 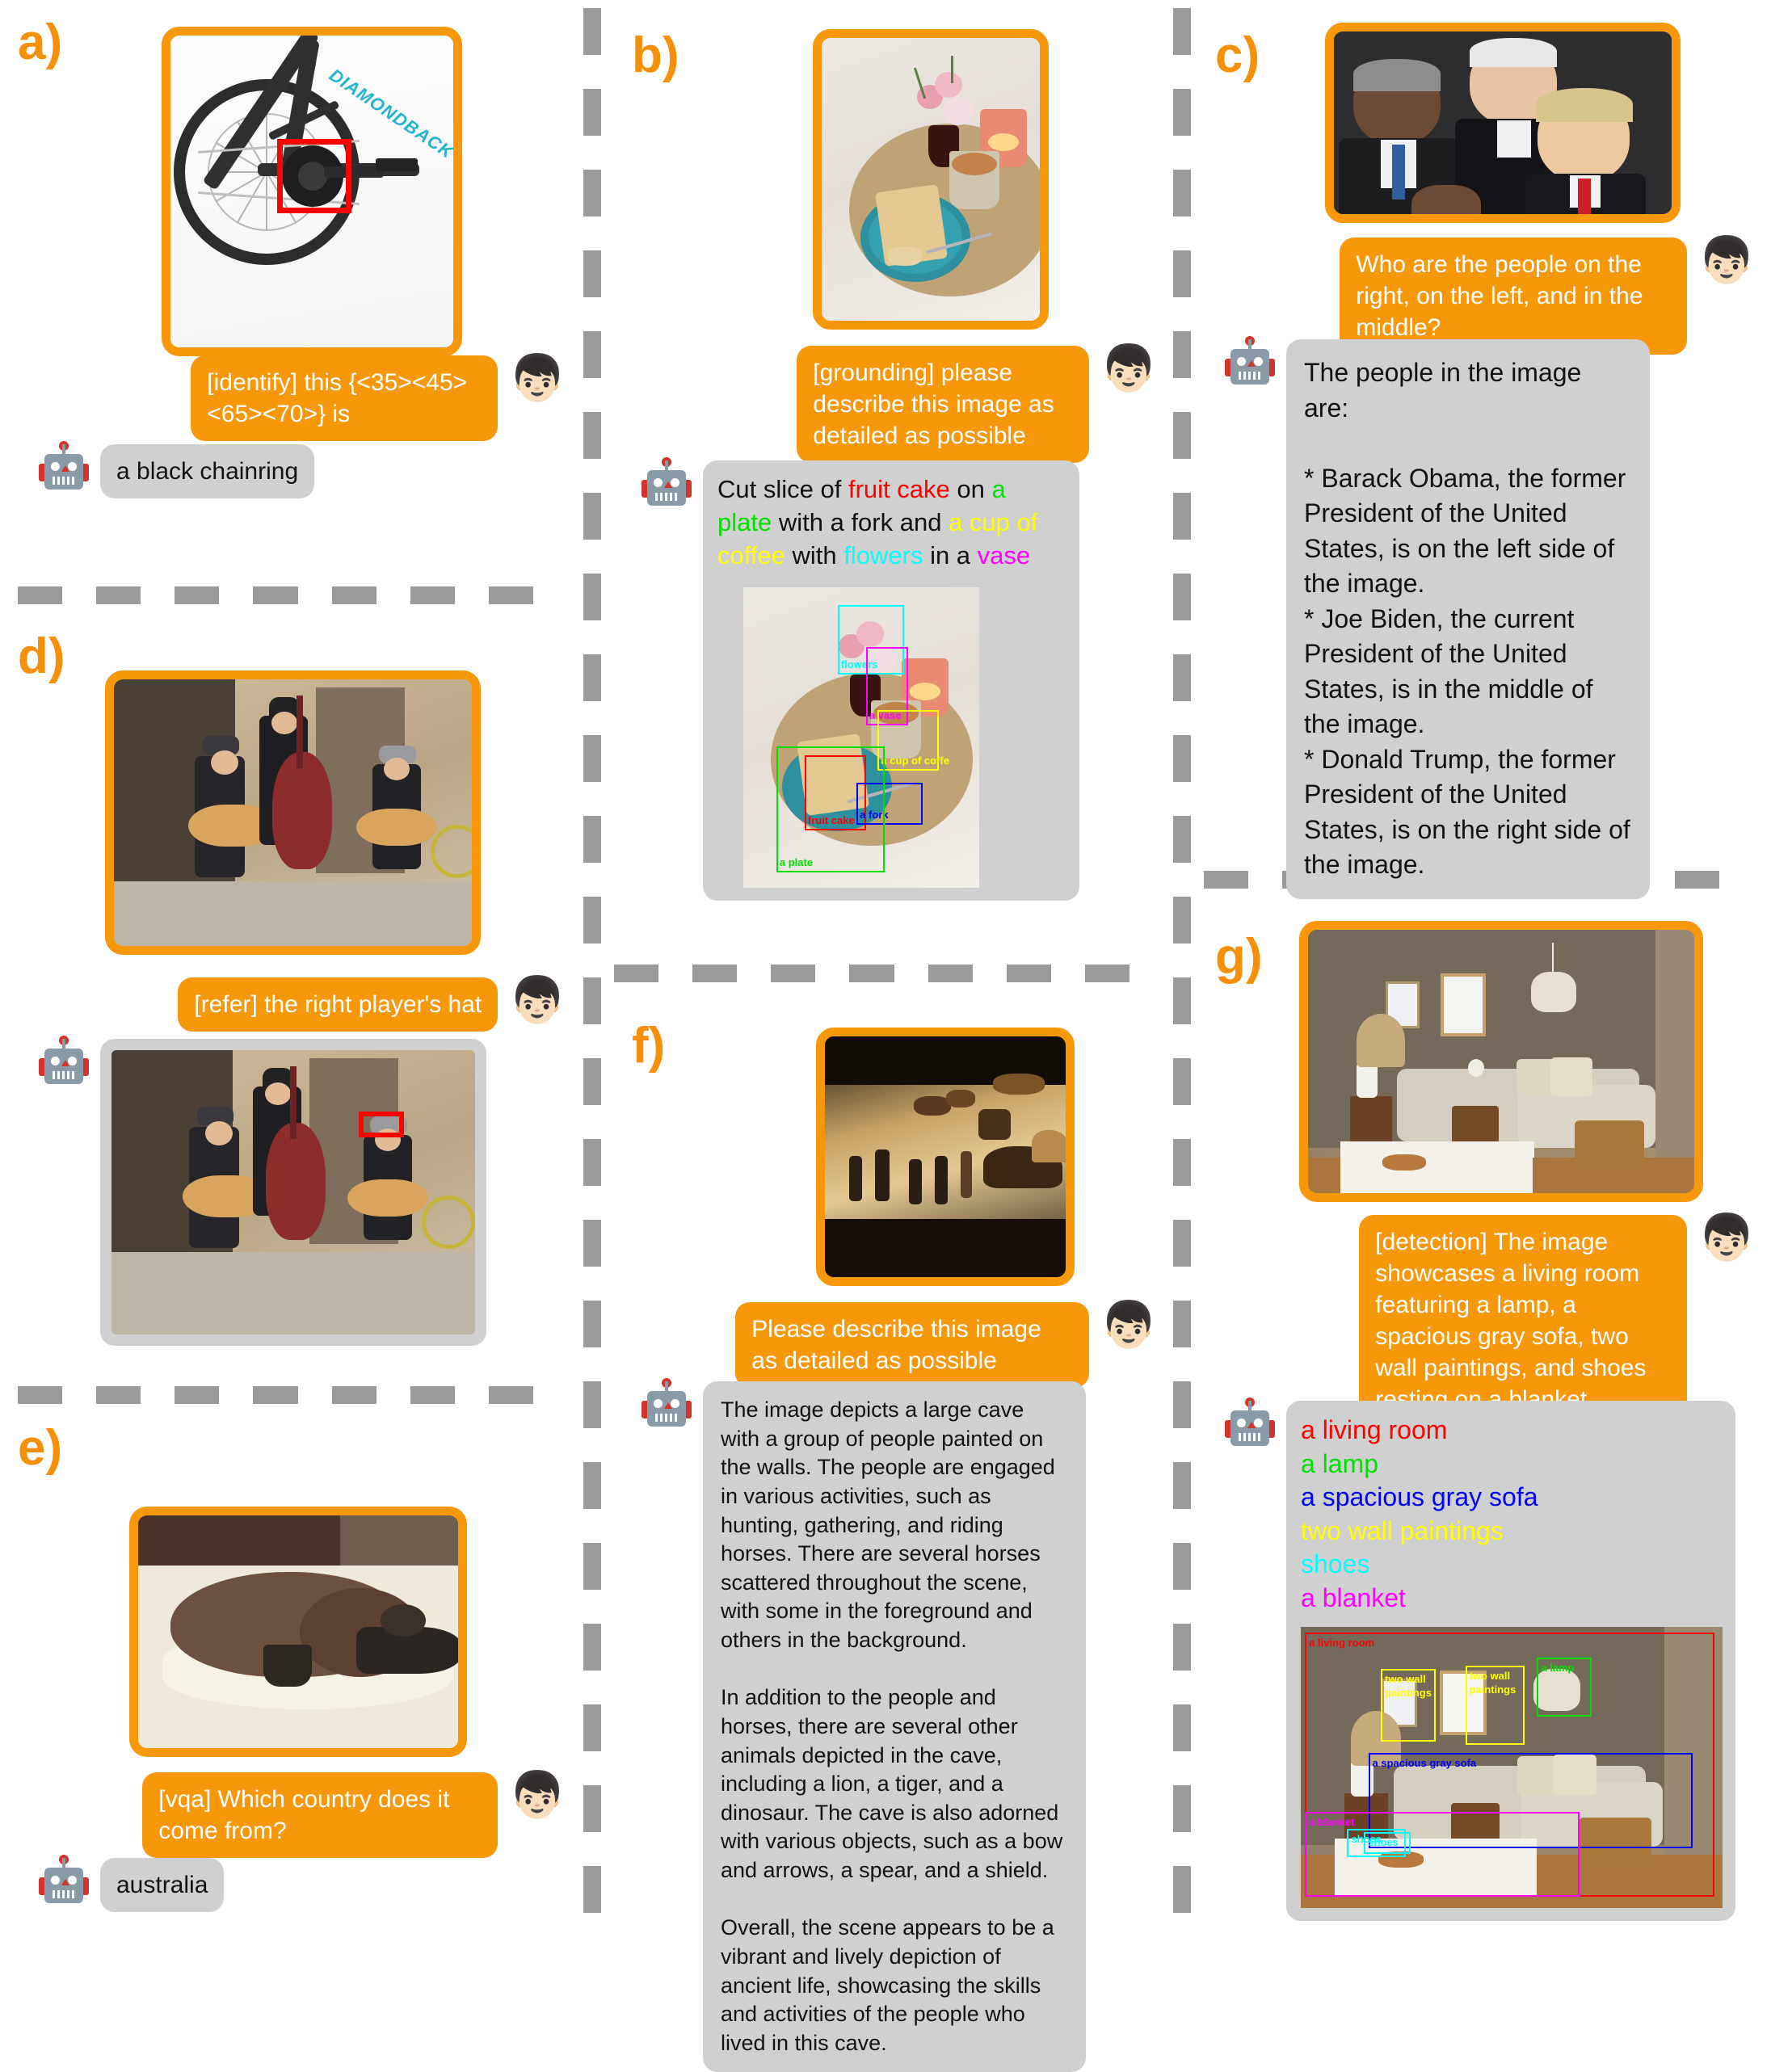 I want to click on detection-box-2: two wall paintings, so click(x=1495, y=1705).